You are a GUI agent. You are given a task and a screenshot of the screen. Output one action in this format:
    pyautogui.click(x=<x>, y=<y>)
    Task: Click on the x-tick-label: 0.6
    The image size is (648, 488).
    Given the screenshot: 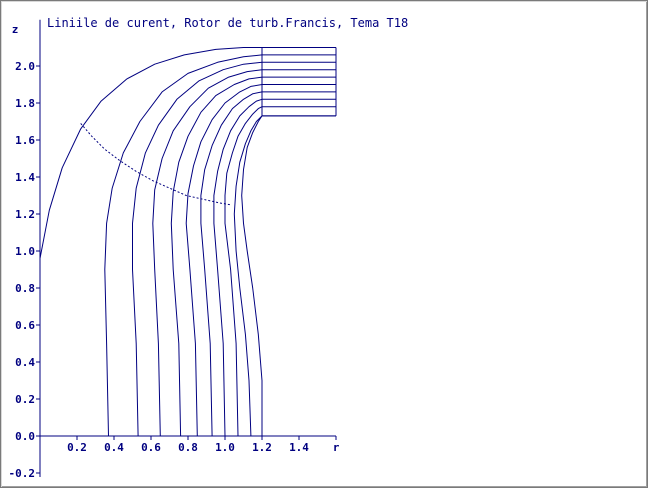 What is the action you would take?
    pyautogui.click(x=151, y=447)
    